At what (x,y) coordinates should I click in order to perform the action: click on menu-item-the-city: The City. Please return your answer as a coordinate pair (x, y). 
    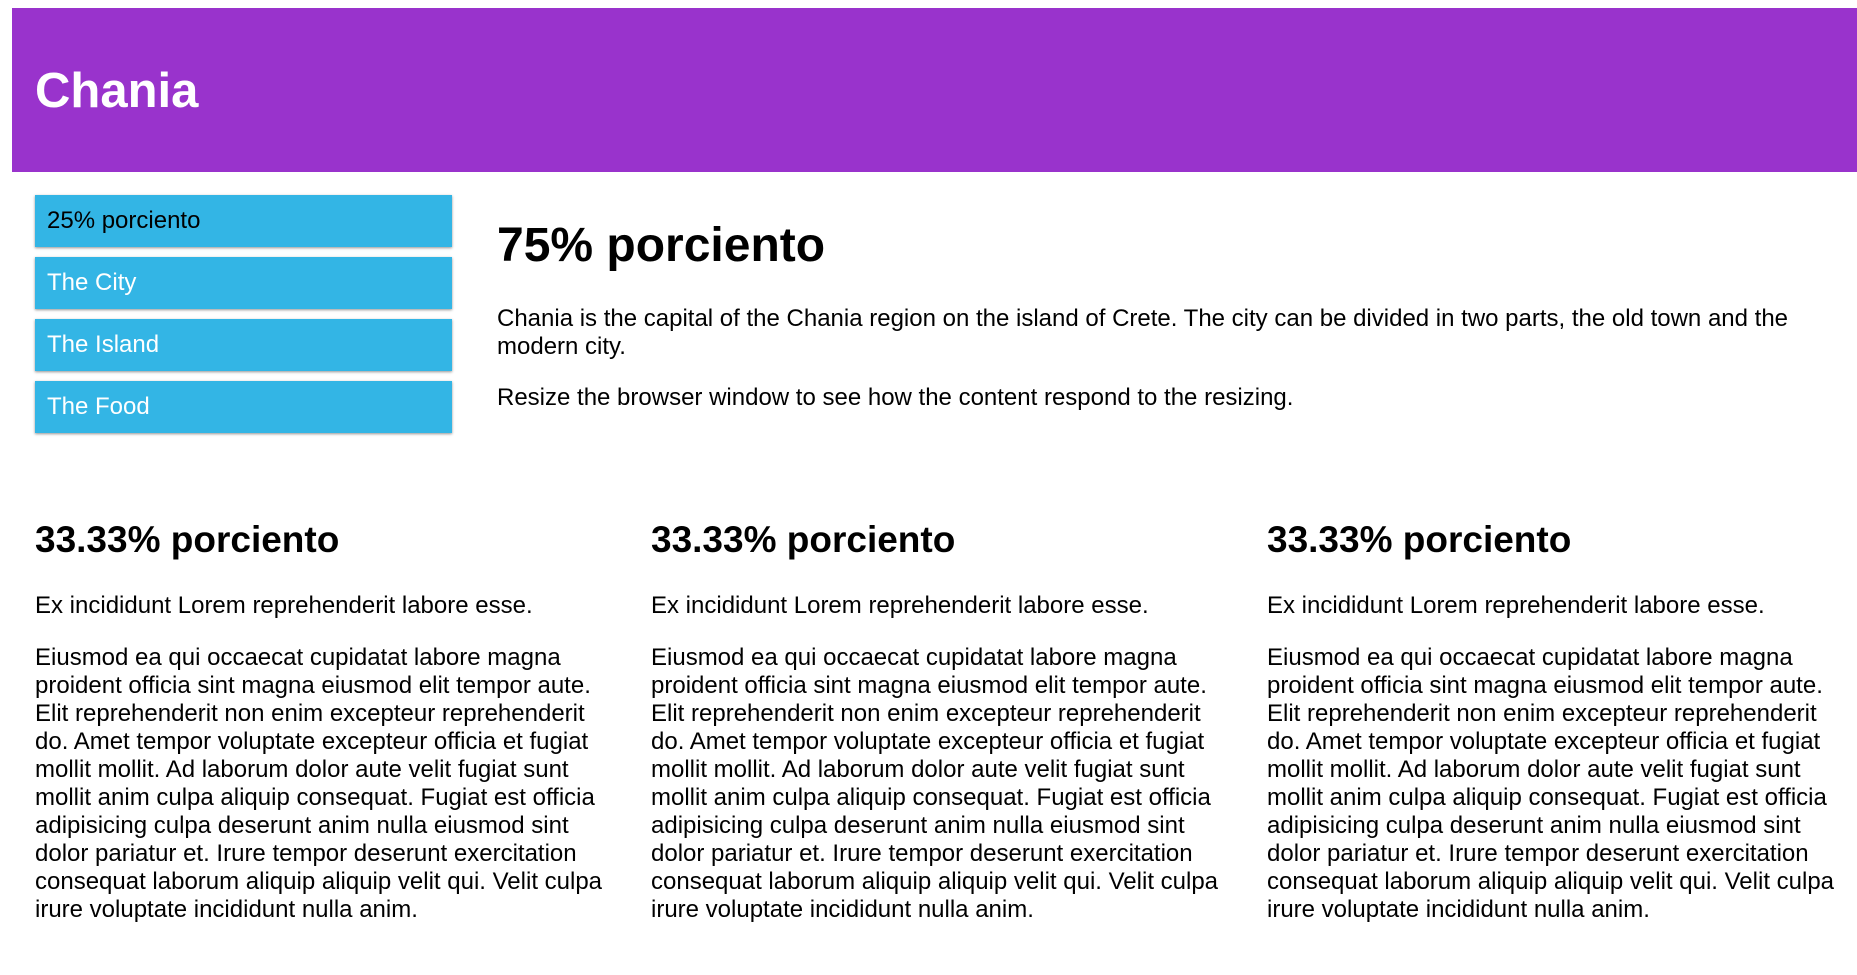
    Looking at the image, I should click on (243, 283).